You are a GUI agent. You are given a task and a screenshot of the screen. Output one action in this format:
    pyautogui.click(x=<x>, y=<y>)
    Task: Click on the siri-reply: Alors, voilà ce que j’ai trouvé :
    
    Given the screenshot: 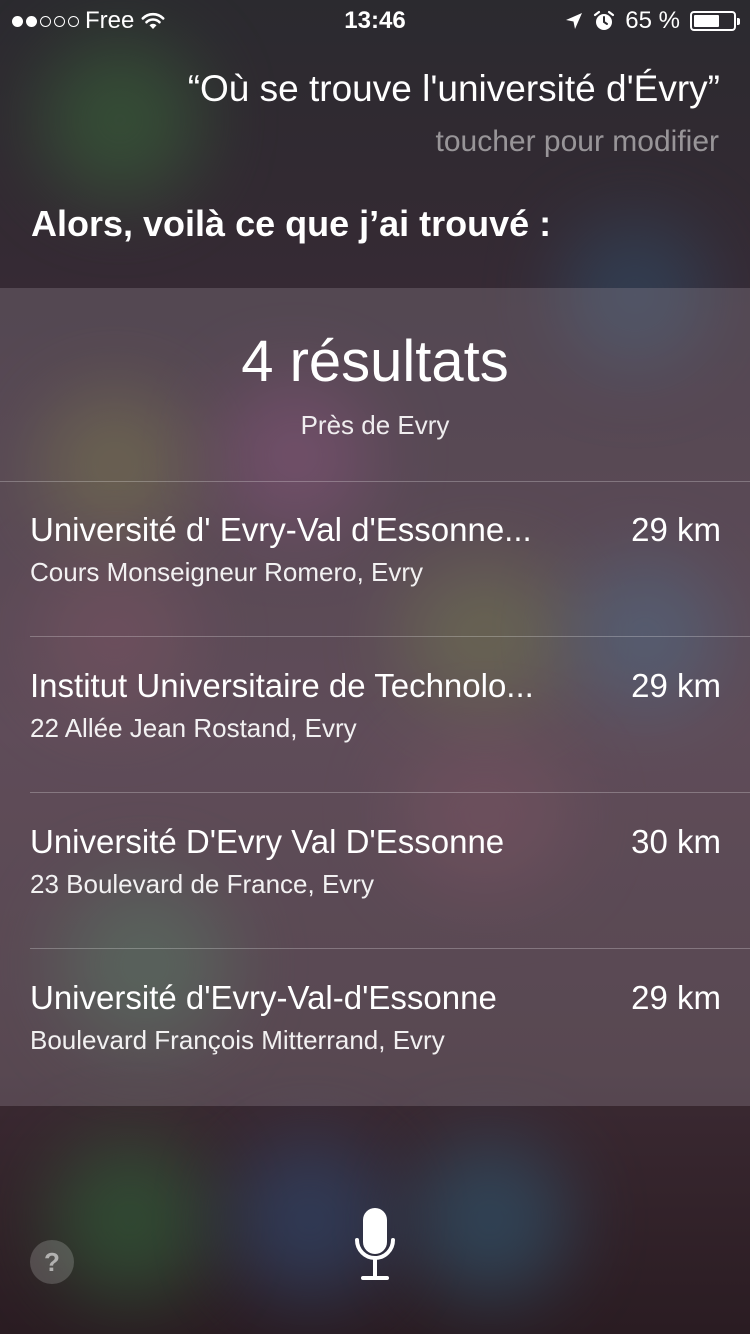 What is the action you would take?
    pyautogui.click(x=291, y=223)
    